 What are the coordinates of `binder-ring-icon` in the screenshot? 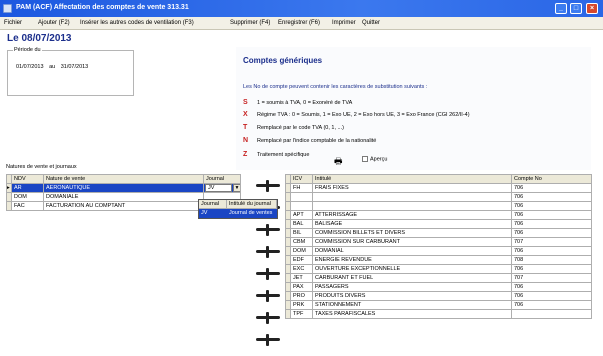 It's located at (268, 340).